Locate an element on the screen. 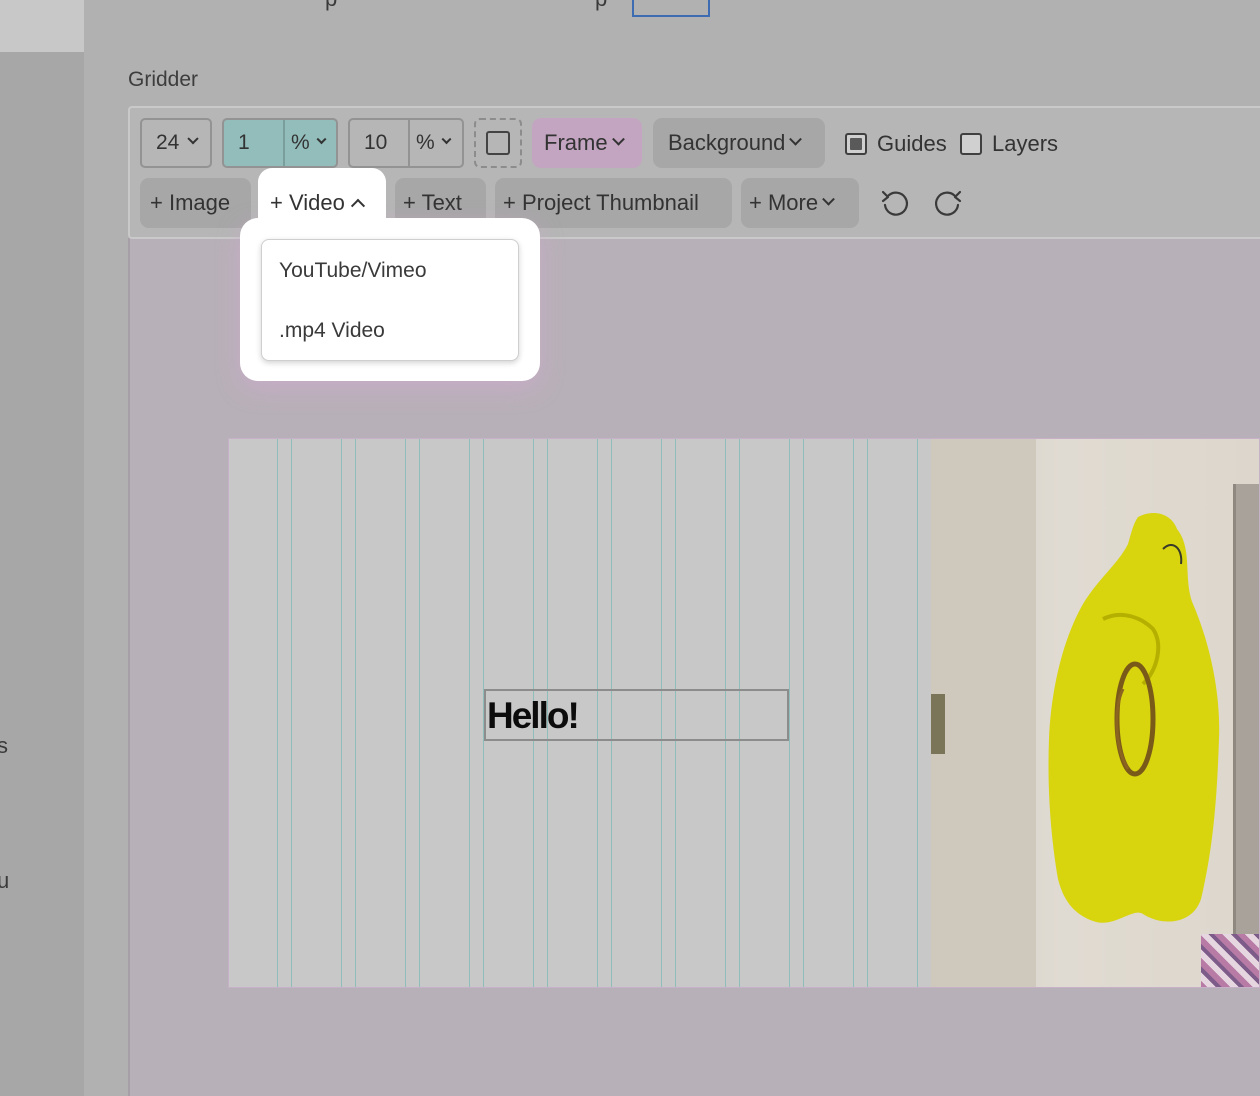  frame-label: Frame is located at coordinates (576, 142).